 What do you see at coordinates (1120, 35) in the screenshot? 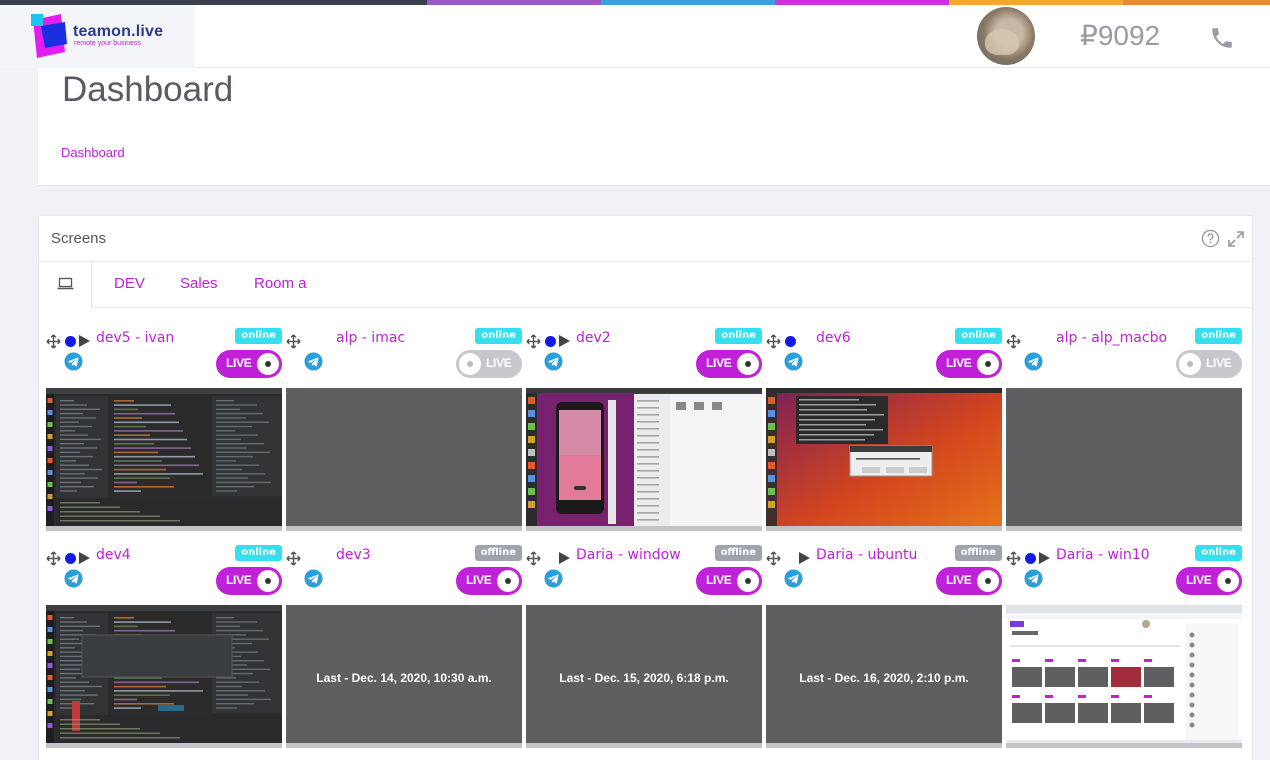
I see `balance: ₽9092` at bounding box center [1120, 35].